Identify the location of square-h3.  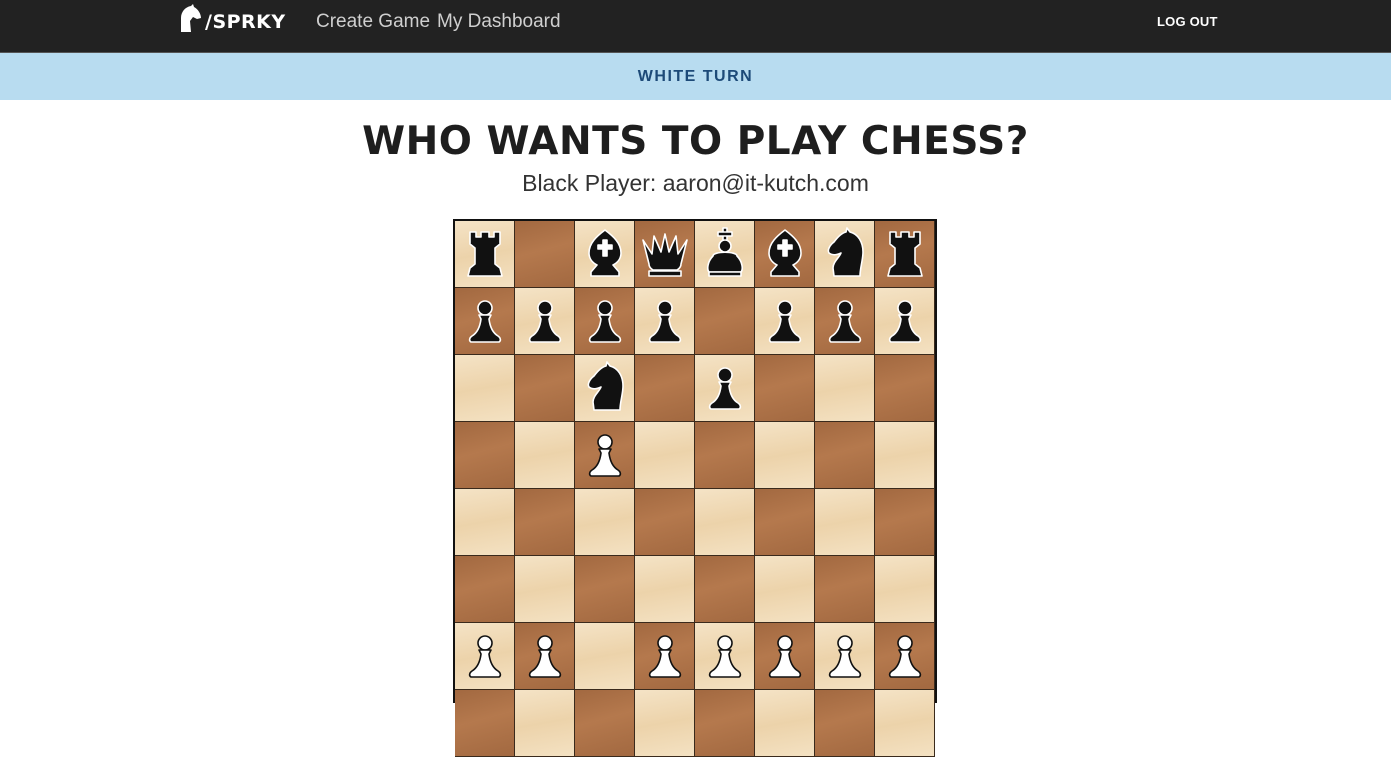
(905, 589).